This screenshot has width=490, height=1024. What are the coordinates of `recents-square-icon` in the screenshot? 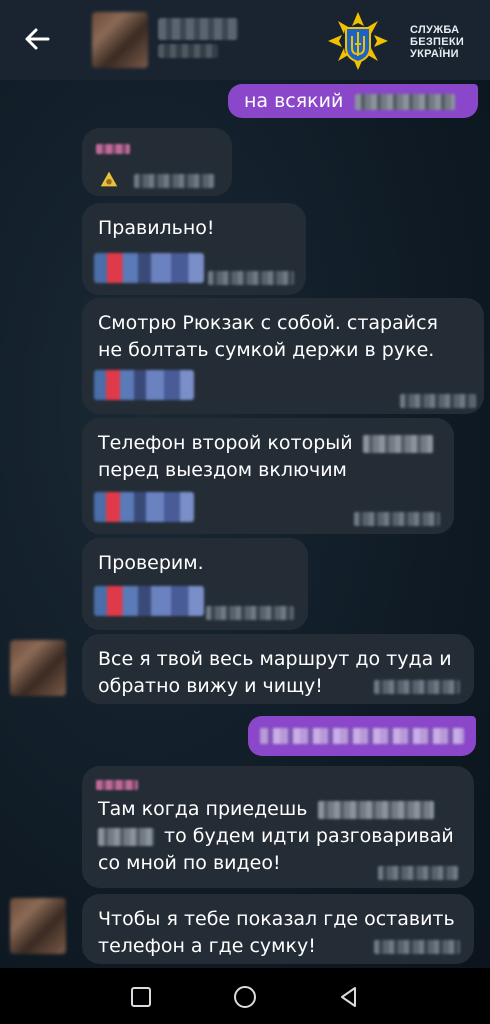 It's located at (141, 997).